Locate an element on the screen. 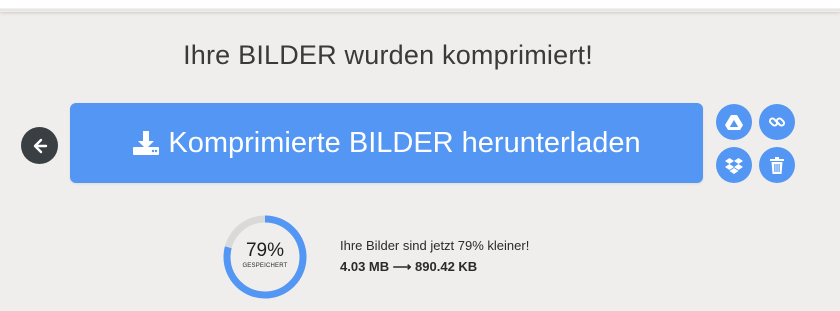  summary-message: Ihre Bilder sind jetzt 79% kleiner! is located at coordinates (435, 245).